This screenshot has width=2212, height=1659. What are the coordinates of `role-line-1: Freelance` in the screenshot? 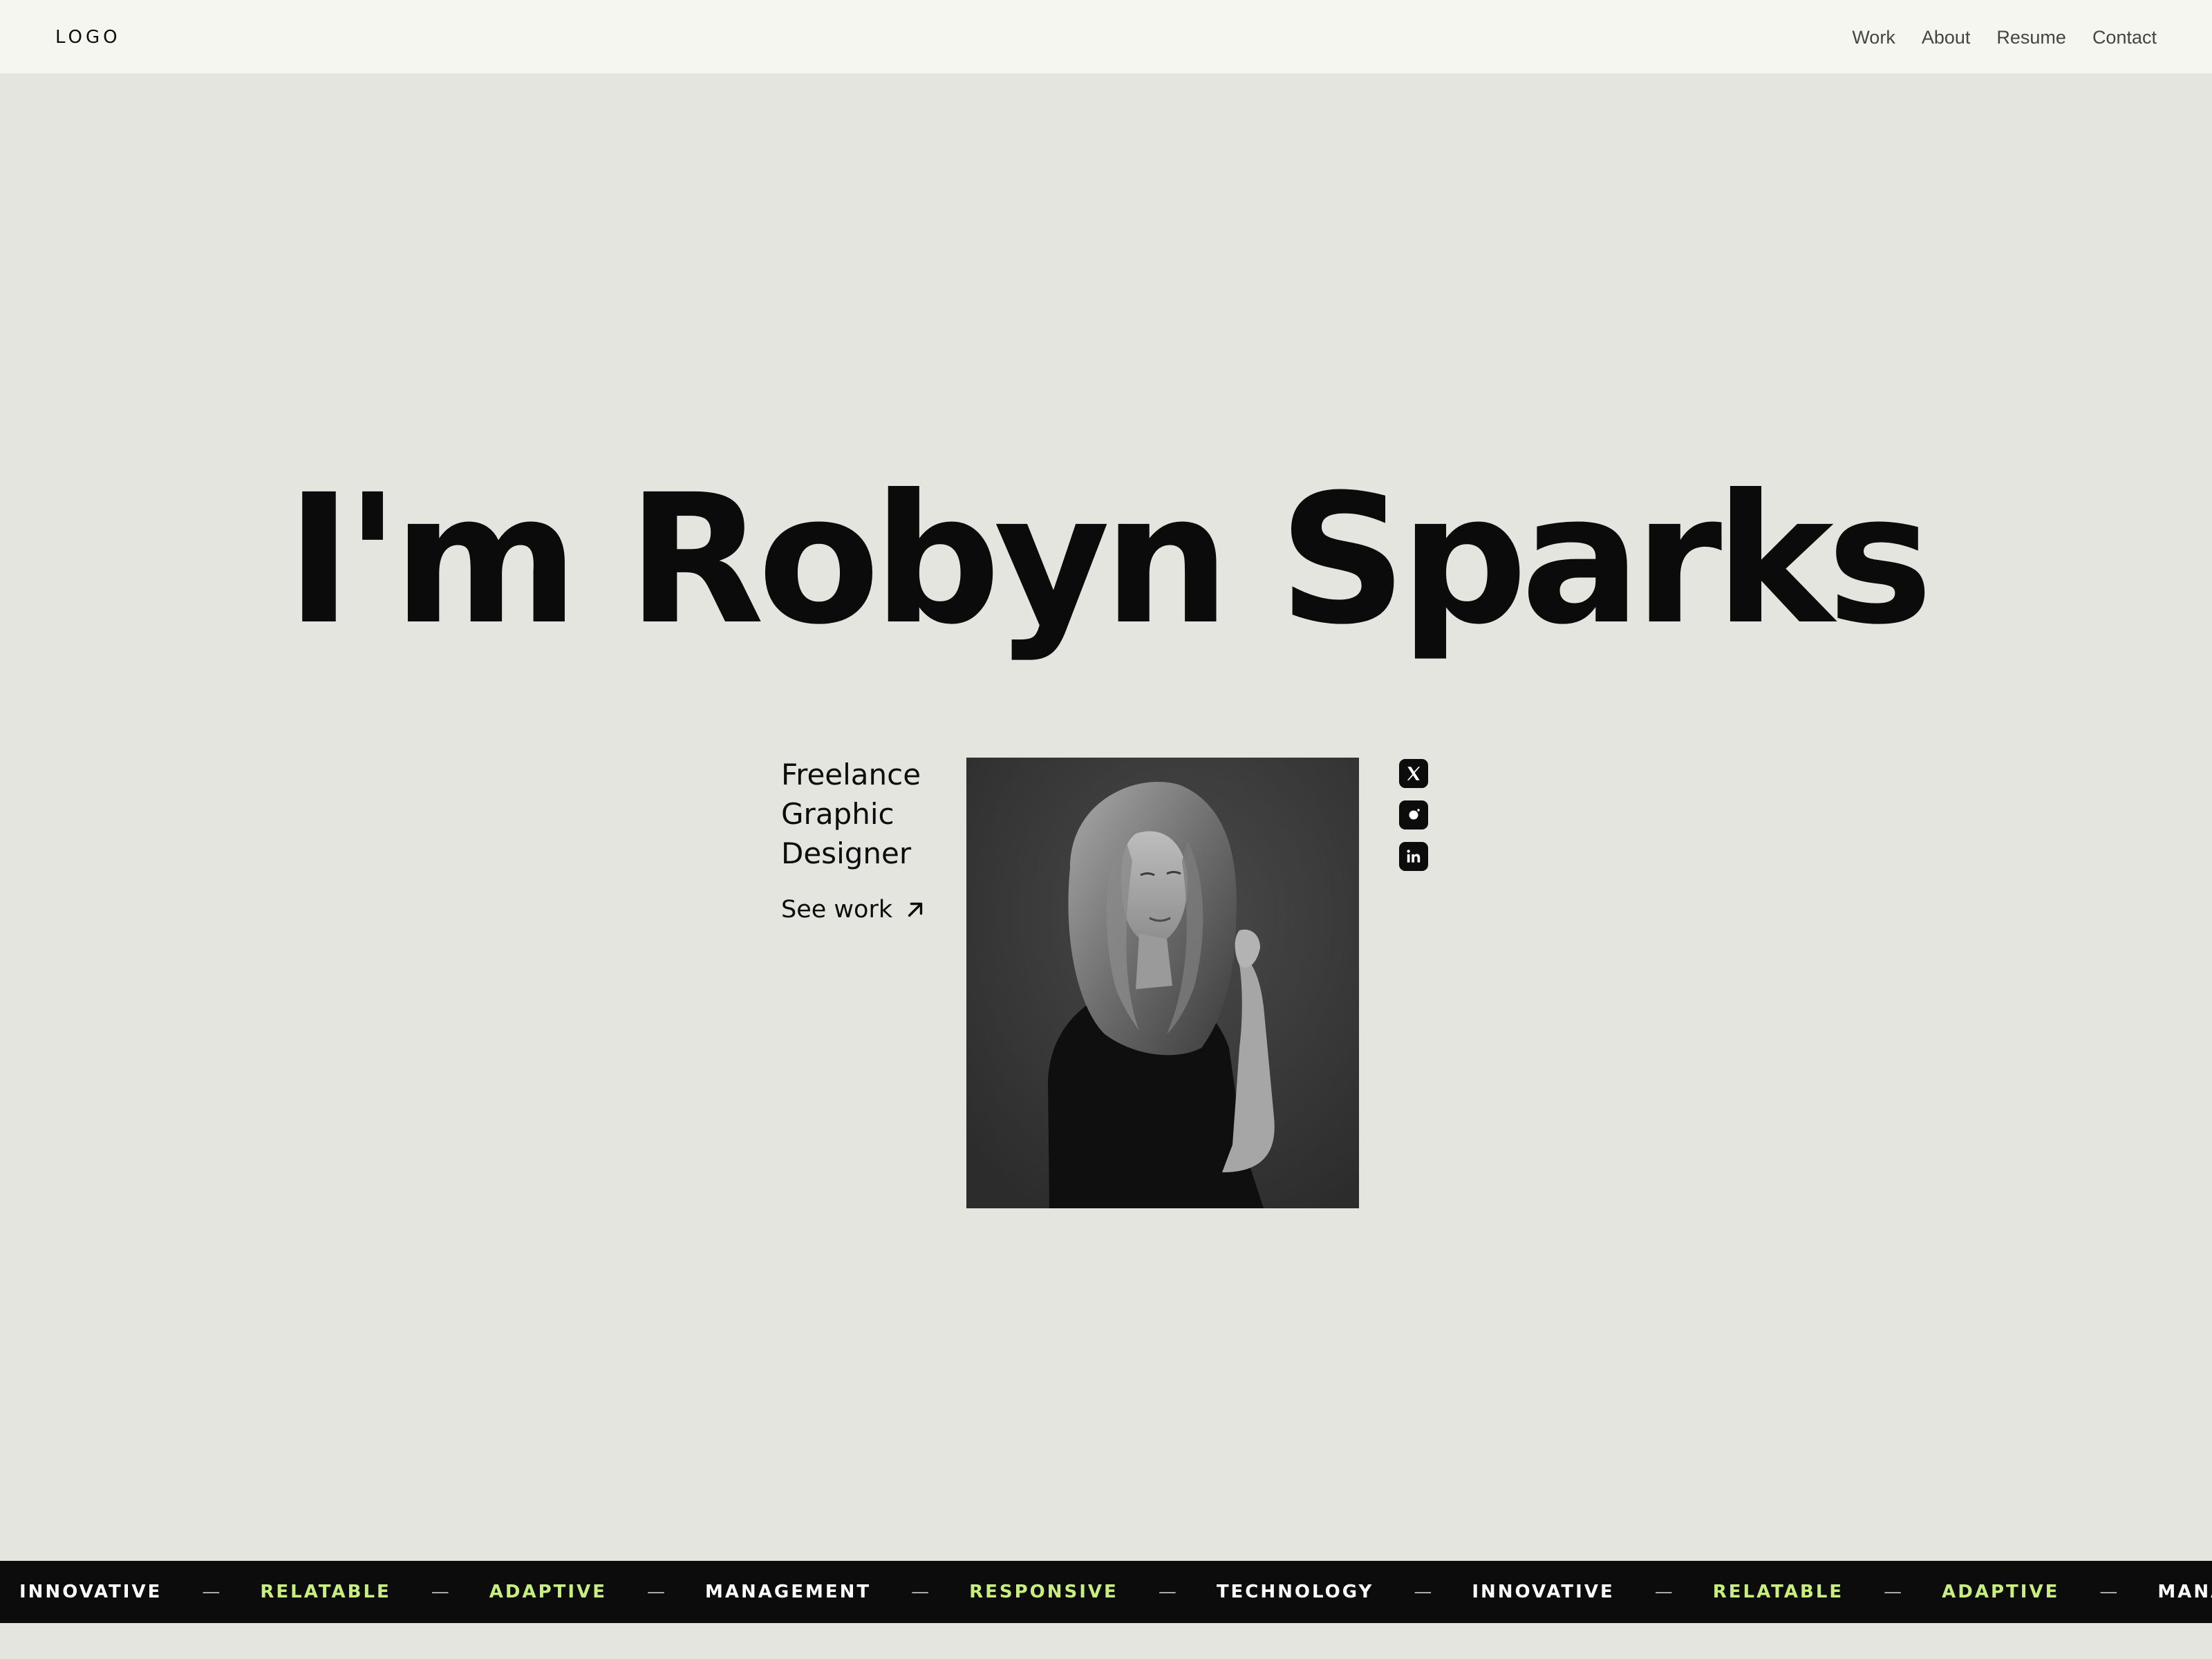 It's located at (851, 774).